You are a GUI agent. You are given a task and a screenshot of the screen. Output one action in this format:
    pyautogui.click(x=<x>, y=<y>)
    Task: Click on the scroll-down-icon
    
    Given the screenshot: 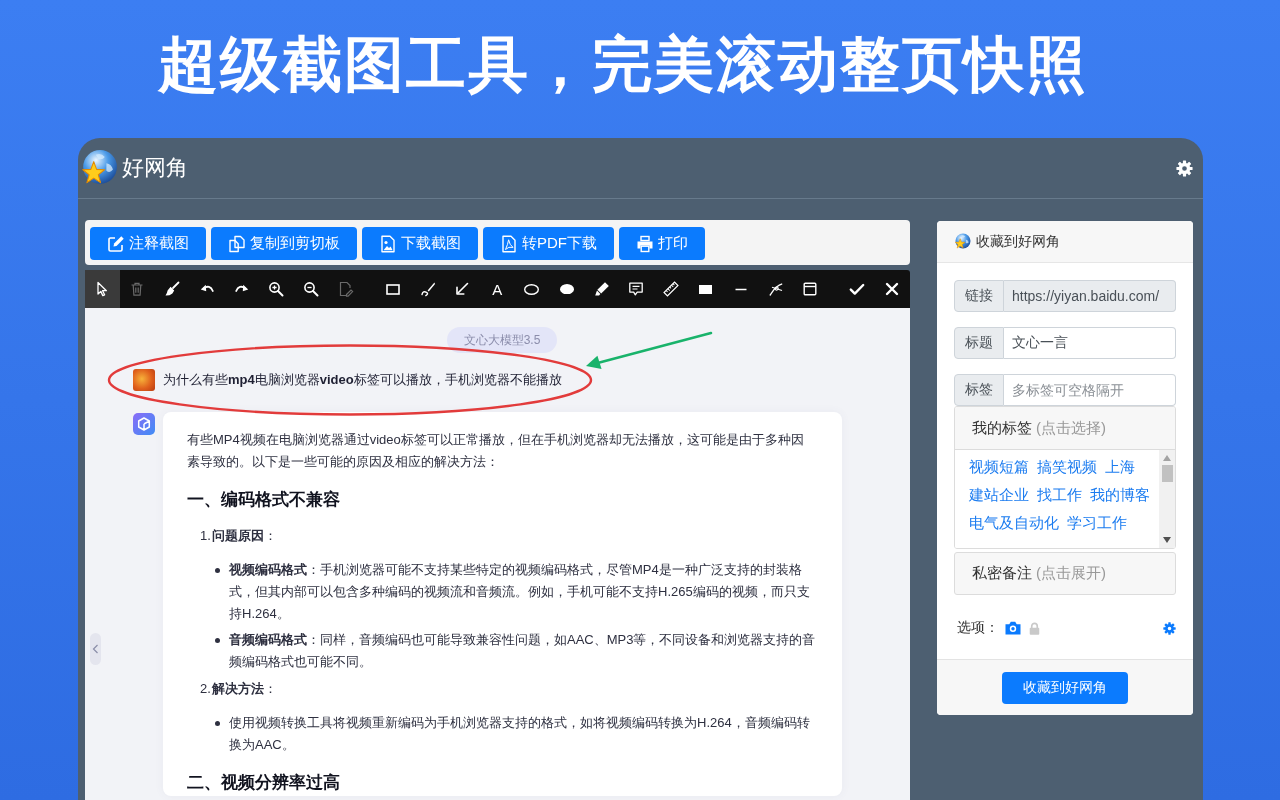 What is the action you would take?
    pyautogui.click(x=1167, y=540)
    